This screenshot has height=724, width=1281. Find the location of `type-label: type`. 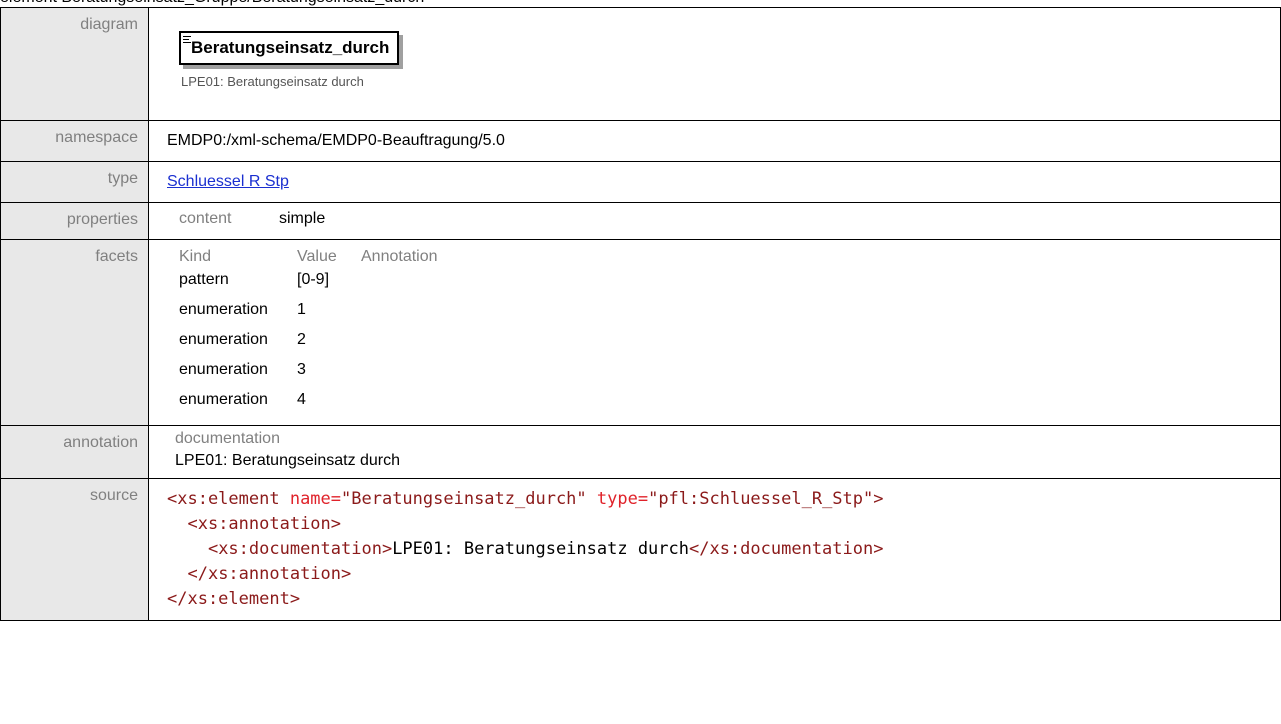

type-label: type is located at coordinates (74, 182).